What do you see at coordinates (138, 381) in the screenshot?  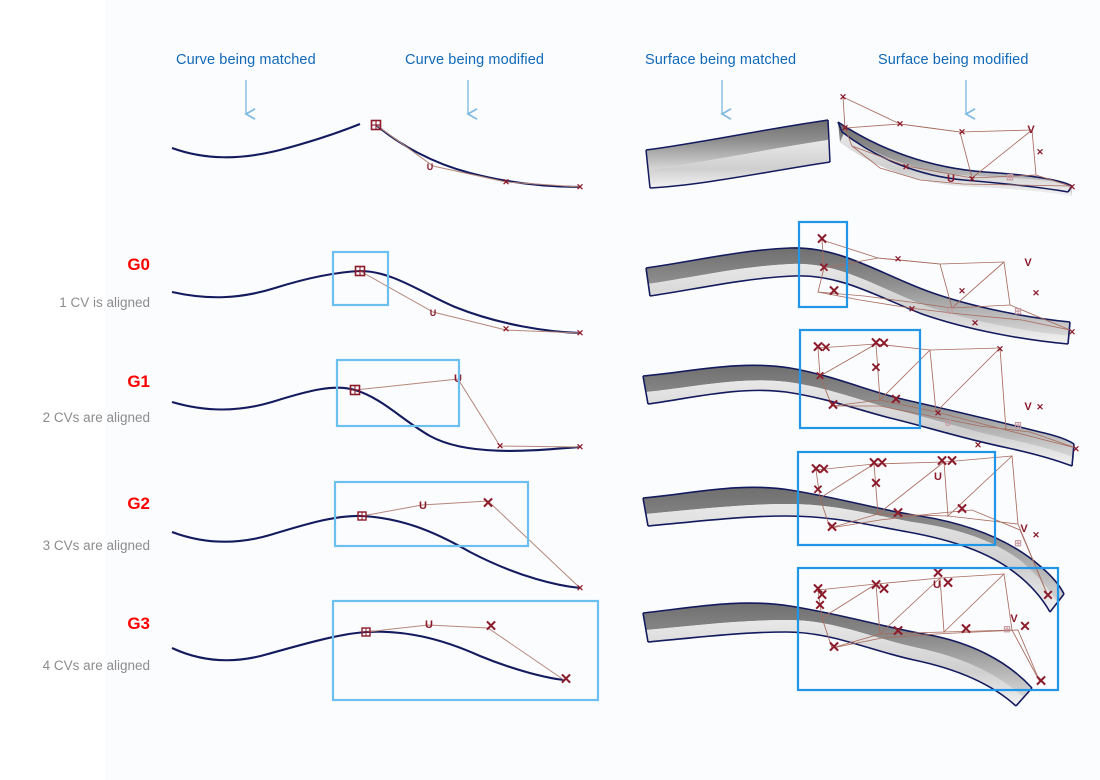 I see `row-label-g1: G1` at bounding box center [138, 381].